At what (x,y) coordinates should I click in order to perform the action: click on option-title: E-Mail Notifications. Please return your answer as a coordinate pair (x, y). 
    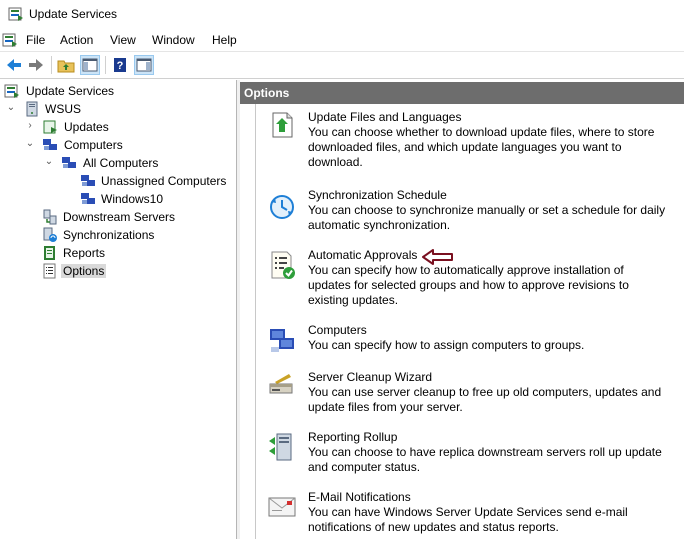
    Looking at the image, I should click on (359, 497).